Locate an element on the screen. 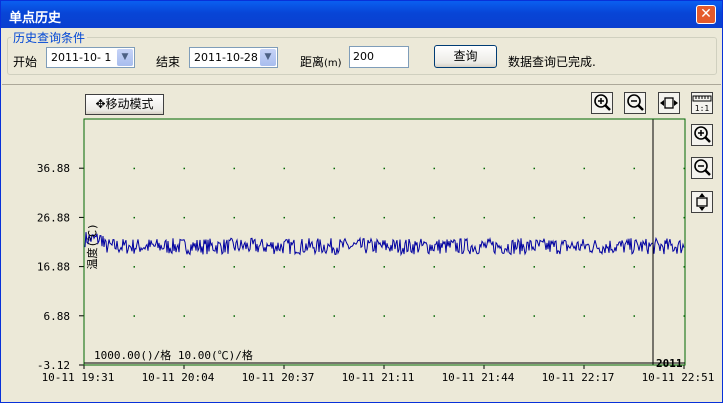  close-button: ✕ is located at coordinates (706, 14).